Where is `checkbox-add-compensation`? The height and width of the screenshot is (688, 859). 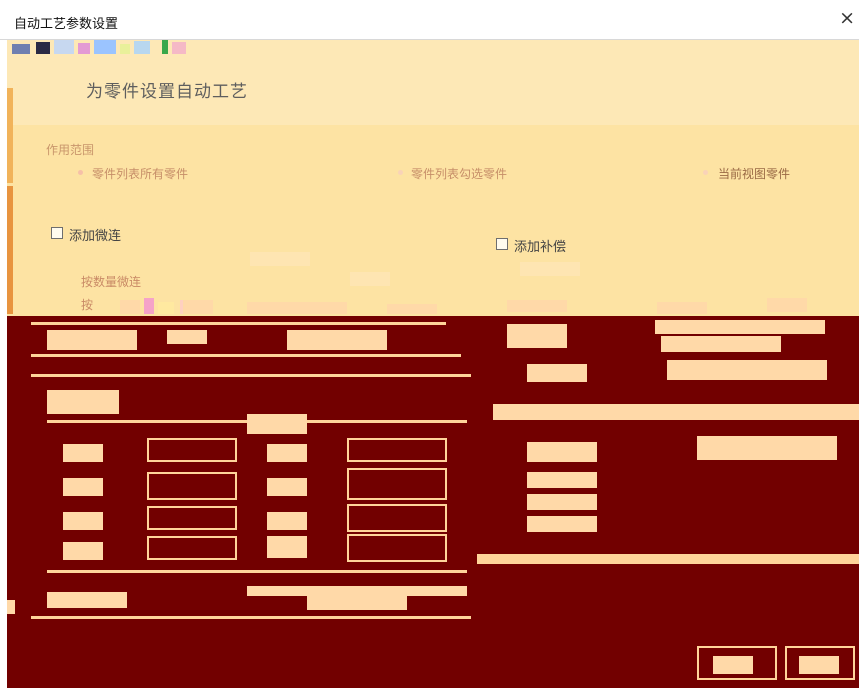
checkbox-add-compensation is located at coordinates (502, 244).